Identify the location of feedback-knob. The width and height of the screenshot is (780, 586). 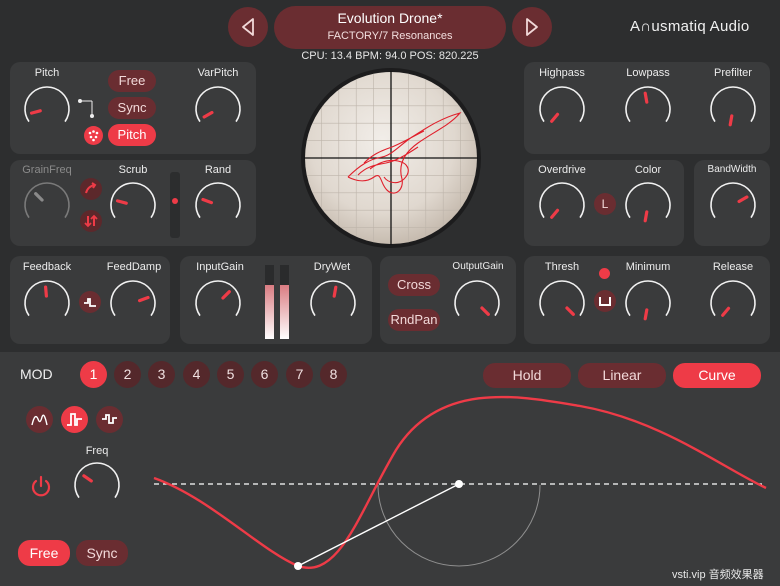
(47, 303).